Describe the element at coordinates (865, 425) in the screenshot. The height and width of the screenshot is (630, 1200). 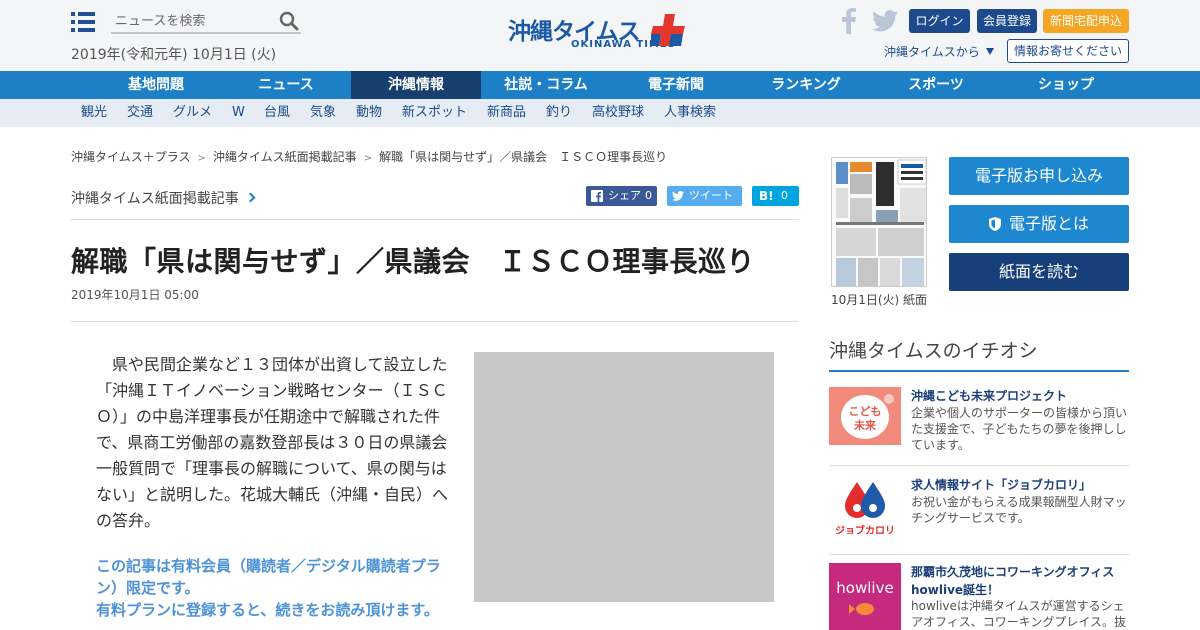
I see `pick-image-text: 未来` at that location.